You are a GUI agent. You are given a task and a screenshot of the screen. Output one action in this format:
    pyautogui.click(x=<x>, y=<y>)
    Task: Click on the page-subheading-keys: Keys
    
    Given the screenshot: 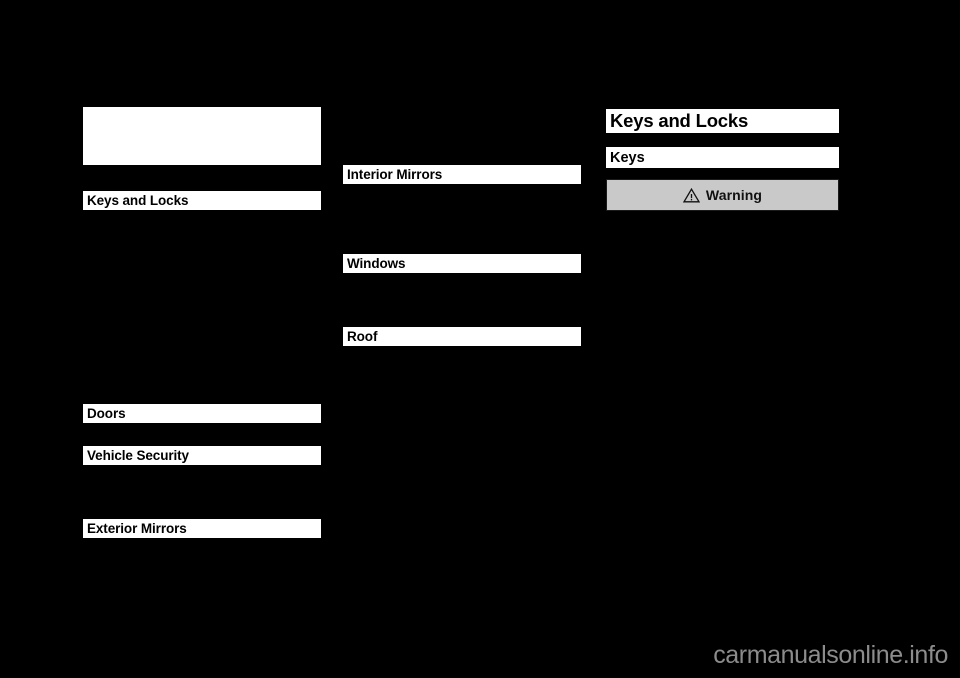 What is the action you would take?
    pyautogui.click(x=722, y=157)
    